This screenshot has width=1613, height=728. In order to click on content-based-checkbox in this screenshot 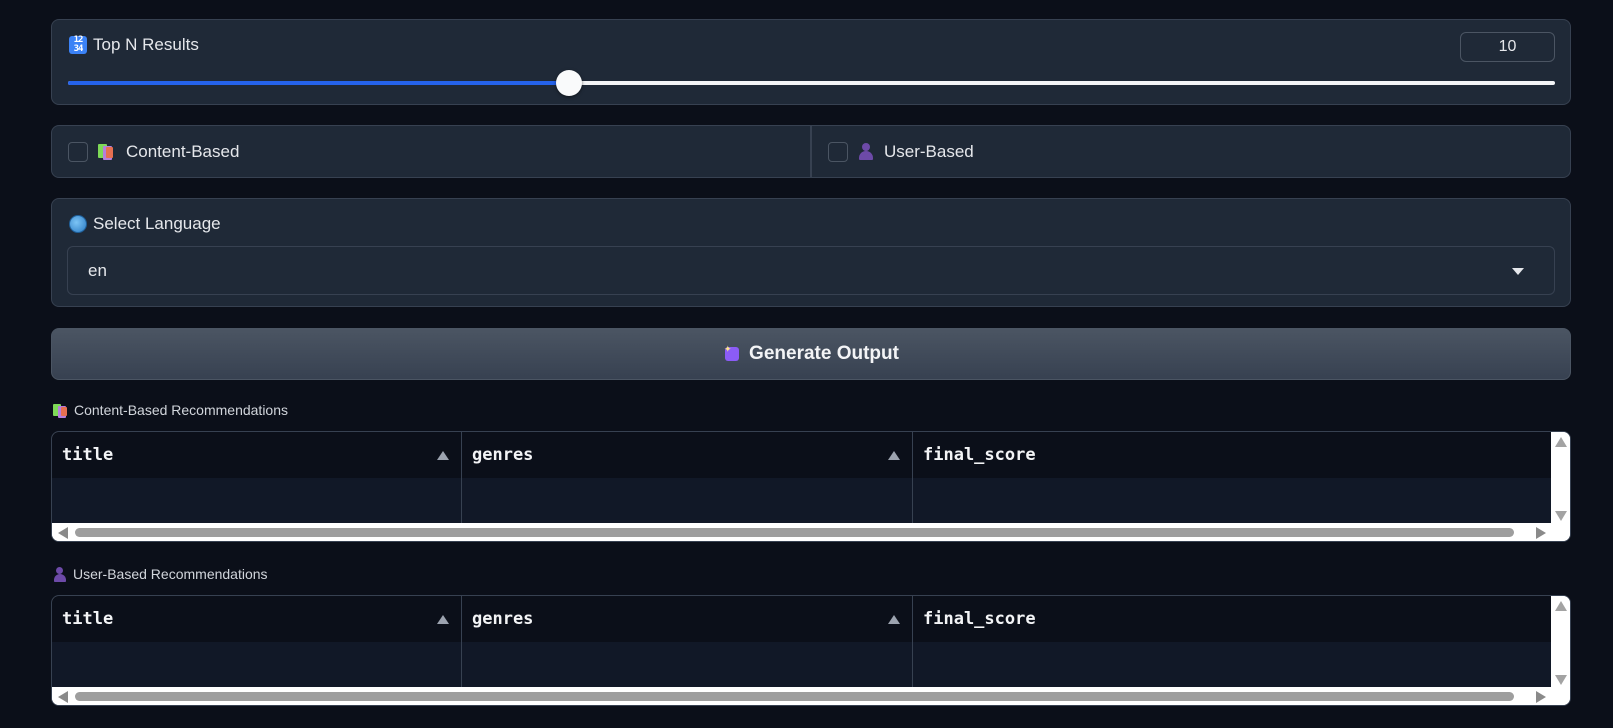, I will do `click(78, 151)`.